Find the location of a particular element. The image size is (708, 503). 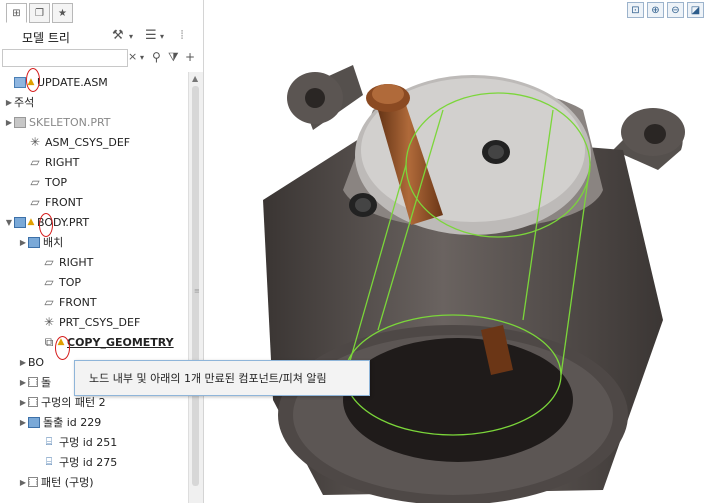

panel-title: 모델 트리 is located at coordinates (46, 38).